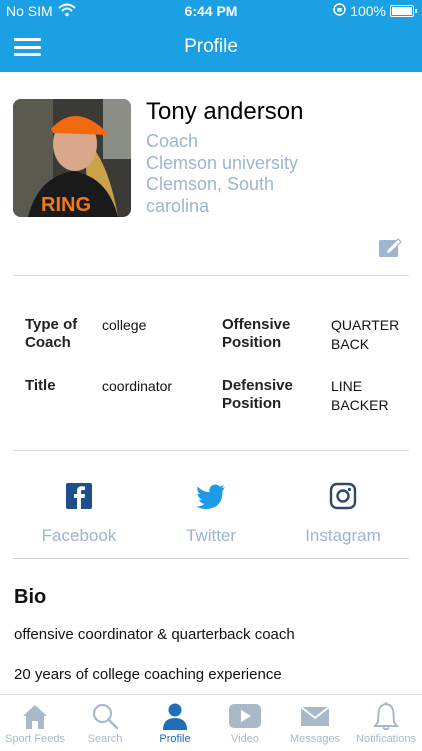 Image resolution: width=422 pixels, height=751 pixels. Describe the element at coordinates (105, 739) in the screenshot. I see `tab-label: Search` at that location.